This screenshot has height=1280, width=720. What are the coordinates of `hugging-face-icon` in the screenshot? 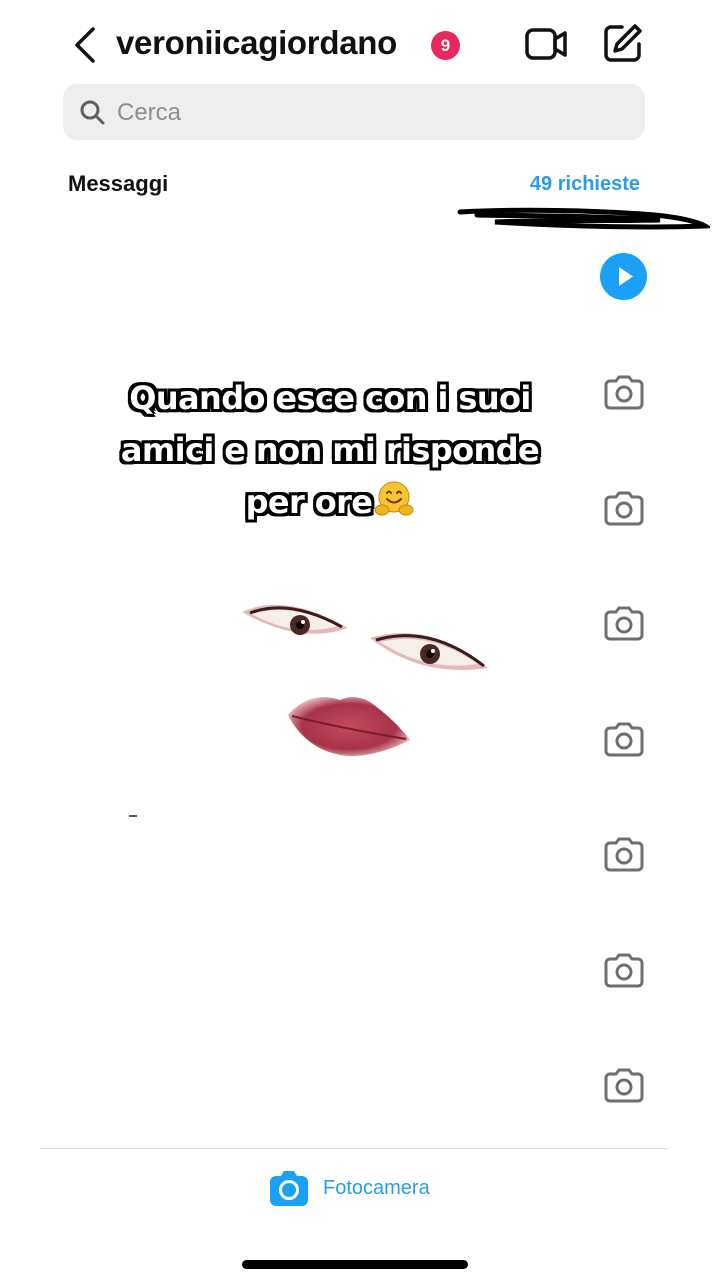 It's located at (394, 498).